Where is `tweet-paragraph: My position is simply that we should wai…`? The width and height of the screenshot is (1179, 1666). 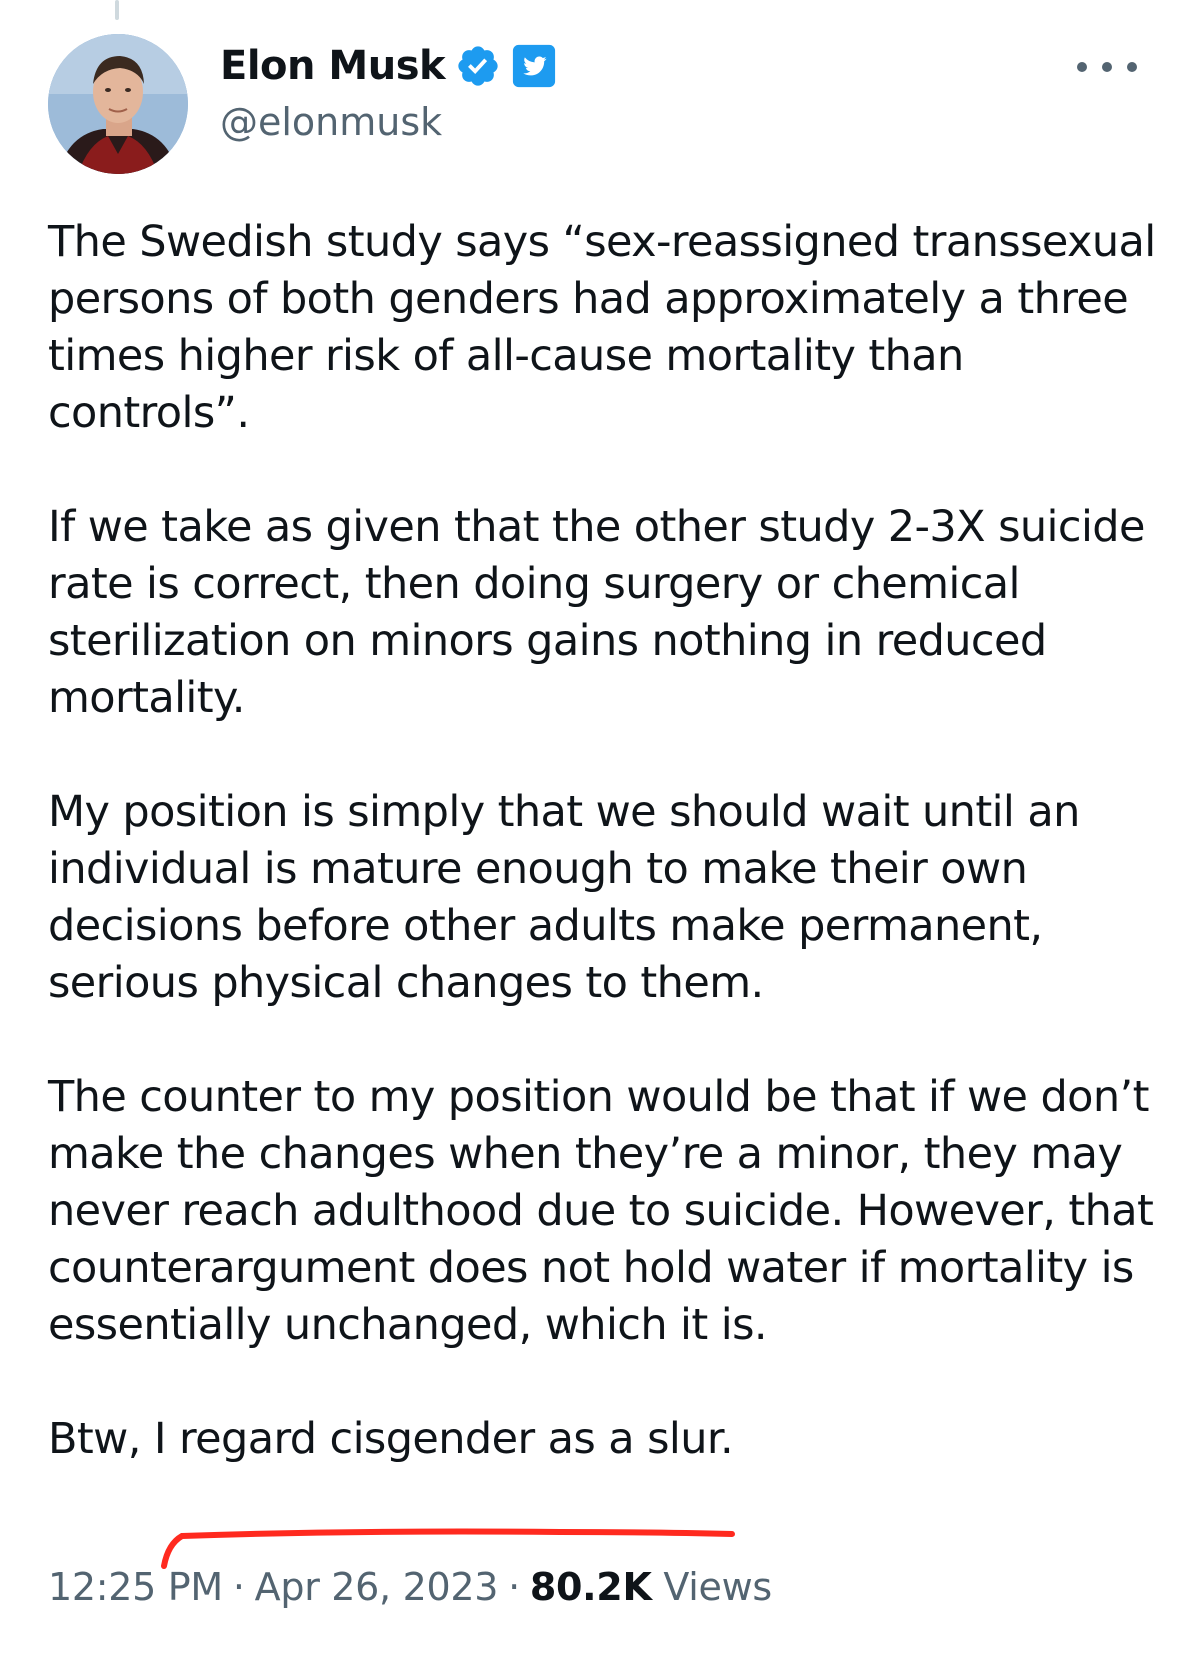
tweet-paragraph: My position is simply that we should wai… is located at coordinates (564, 897).